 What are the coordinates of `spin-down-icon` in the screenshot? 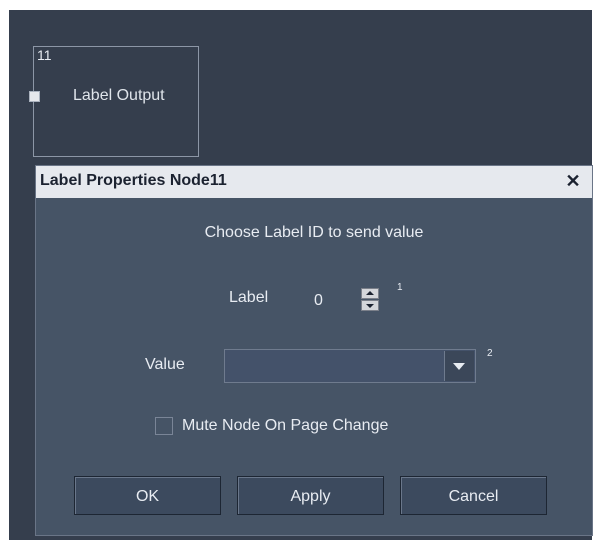 It's located at (370, 305).